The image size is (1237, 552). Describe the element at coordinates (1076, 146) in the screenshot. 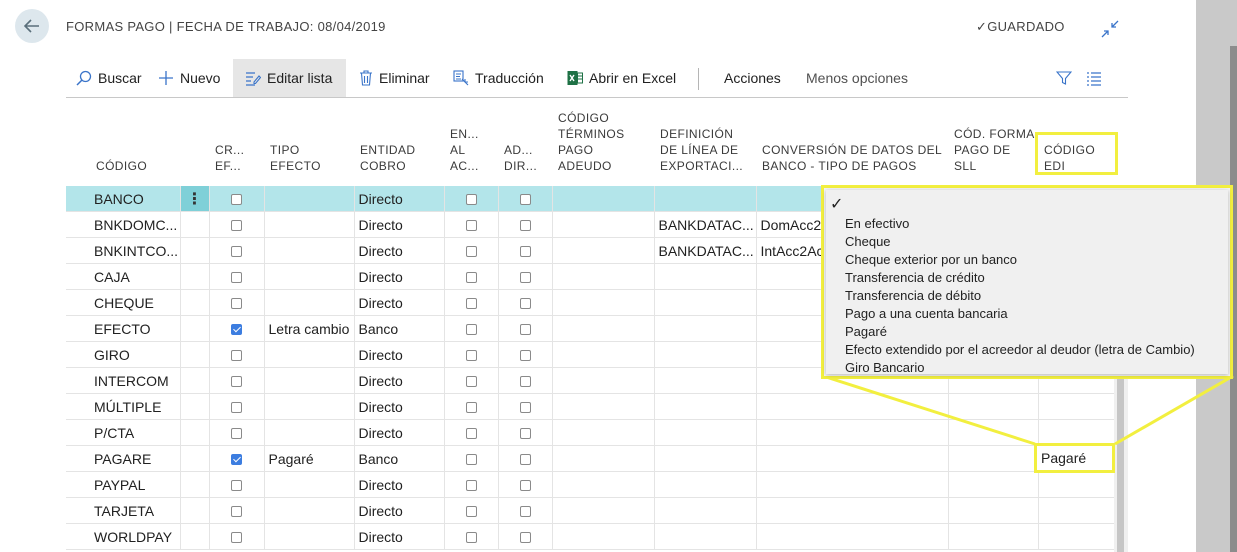

I see `col-codigo-edi: CÓDIGO EDI` at that location.